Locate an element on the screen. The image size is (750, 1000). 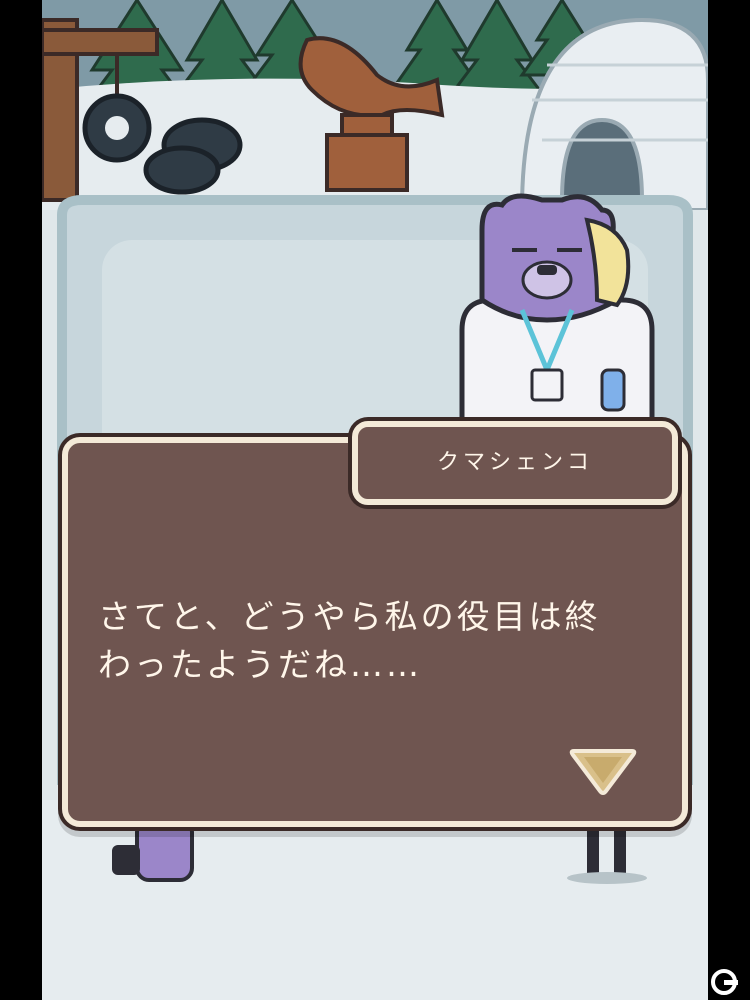
speaker-name-plate: クマシェンコ is located at coordinates (515, 463).